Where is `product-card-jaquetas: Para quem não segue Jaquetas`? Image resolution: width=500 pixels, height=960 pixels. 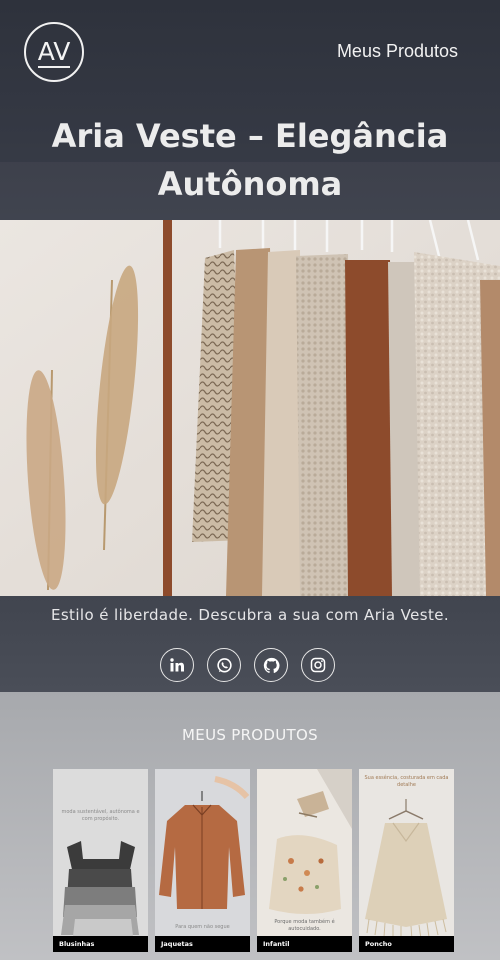 product-card-jaquetas: Para quem não segue Jaquetas is located at coordinates (202, 860).